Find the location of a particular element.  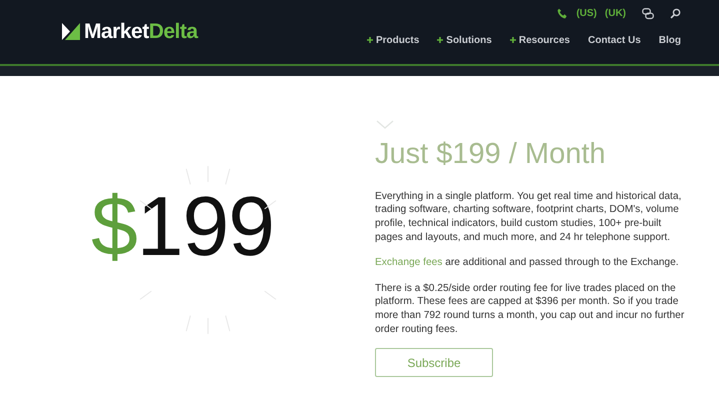

routing-fee-text: There is a $0.25/side order routing fee for live trades placed on the platform. These fees are capped at $396 per month. So if you trade more than 792 round turns a month, you cap out and incur no further order routing fees. is located at coordinates (530, 309).